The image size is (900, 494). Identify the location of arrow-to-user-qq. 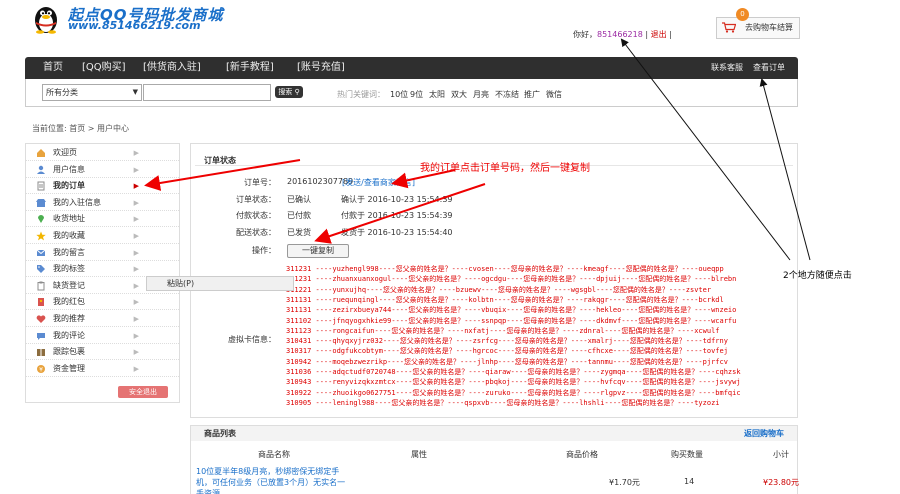
(705, 149).